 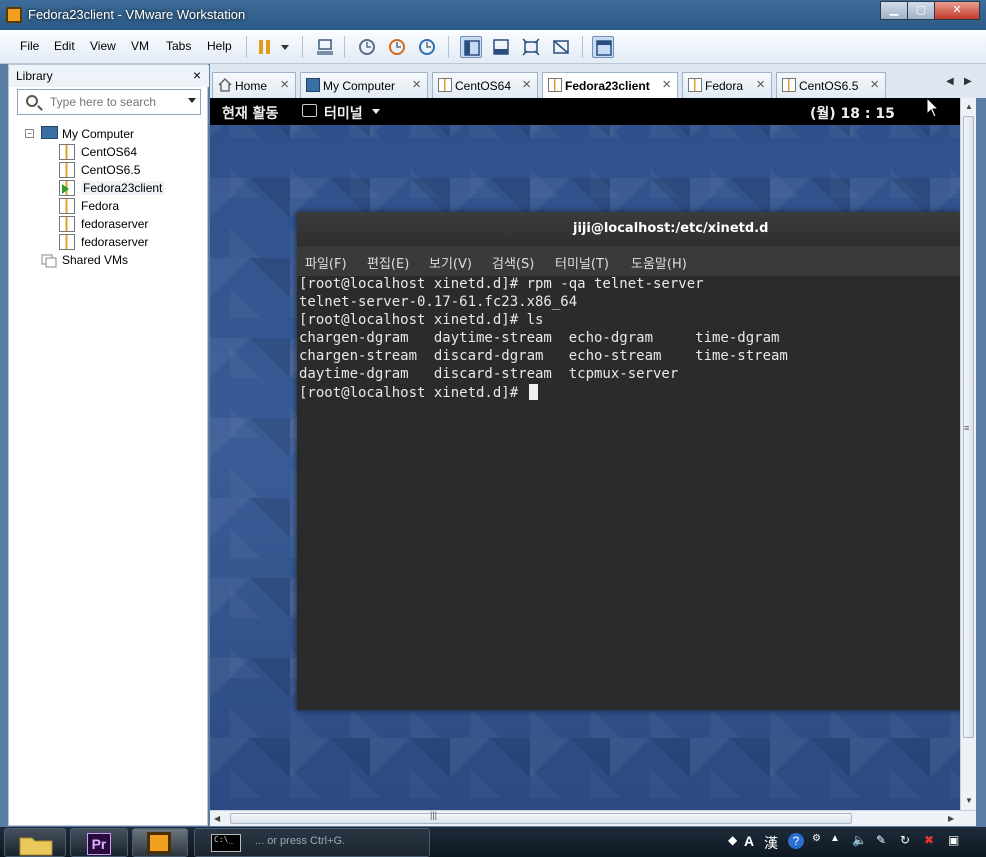 I want to click on snapshot-manager-icon, so click(x=427, y=47).